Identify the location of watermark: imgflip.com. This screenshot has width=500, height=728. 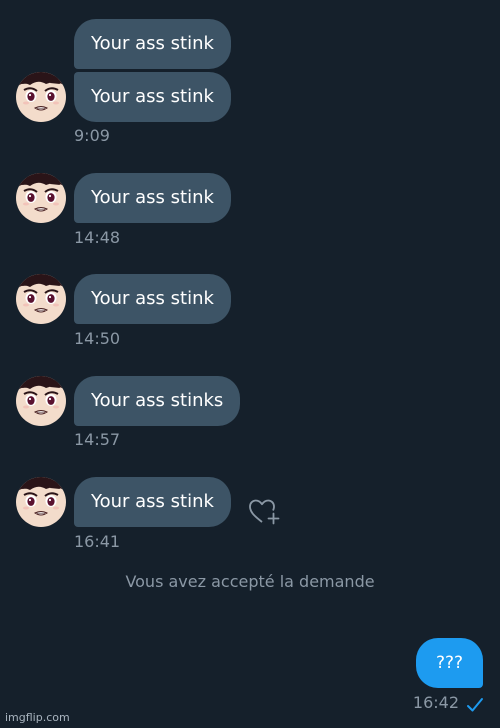
(37, 717).